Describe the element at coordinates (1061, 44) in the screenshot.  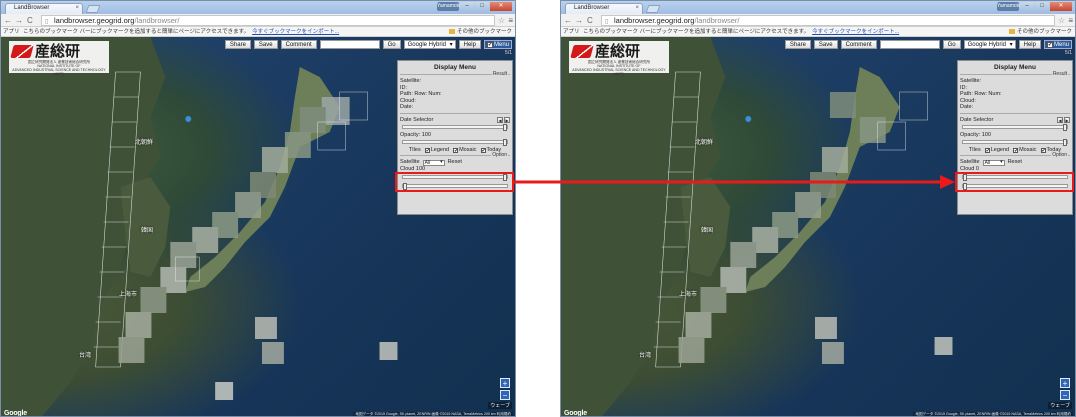
I see `menu-label: Menu` at that location.